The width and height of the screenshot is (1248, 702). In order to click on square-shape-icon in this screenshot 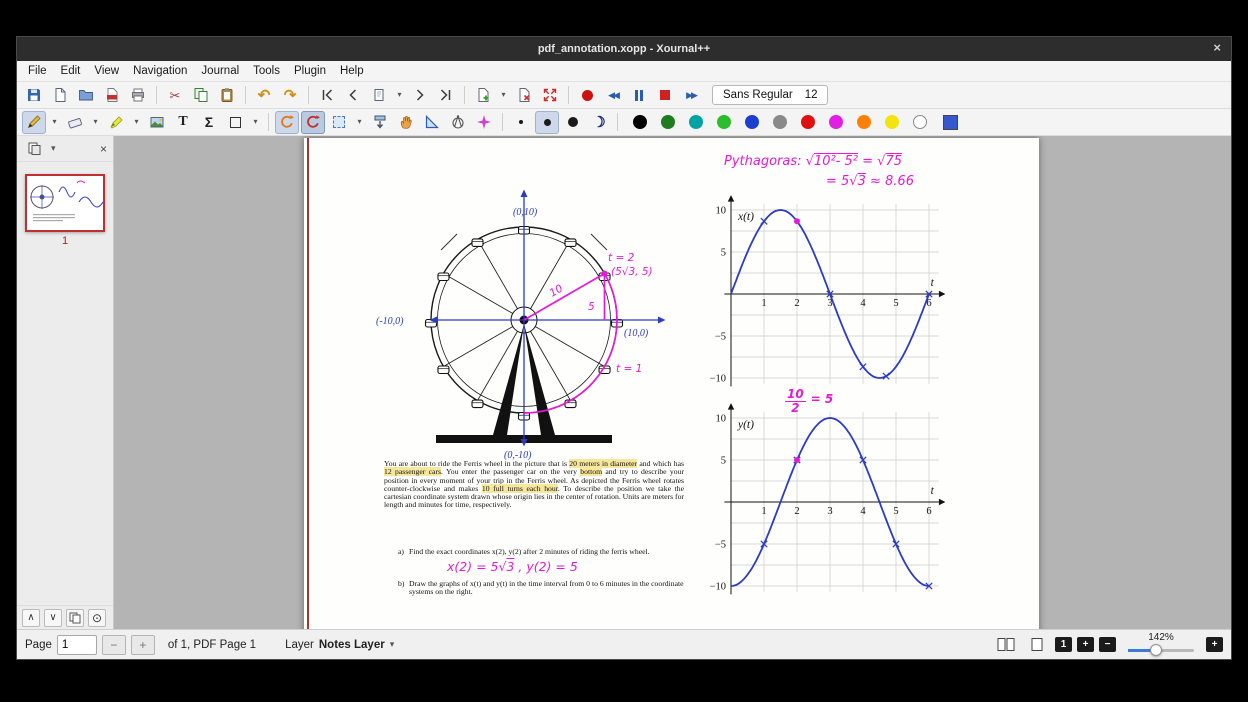, I will do `click(235, 122)`.